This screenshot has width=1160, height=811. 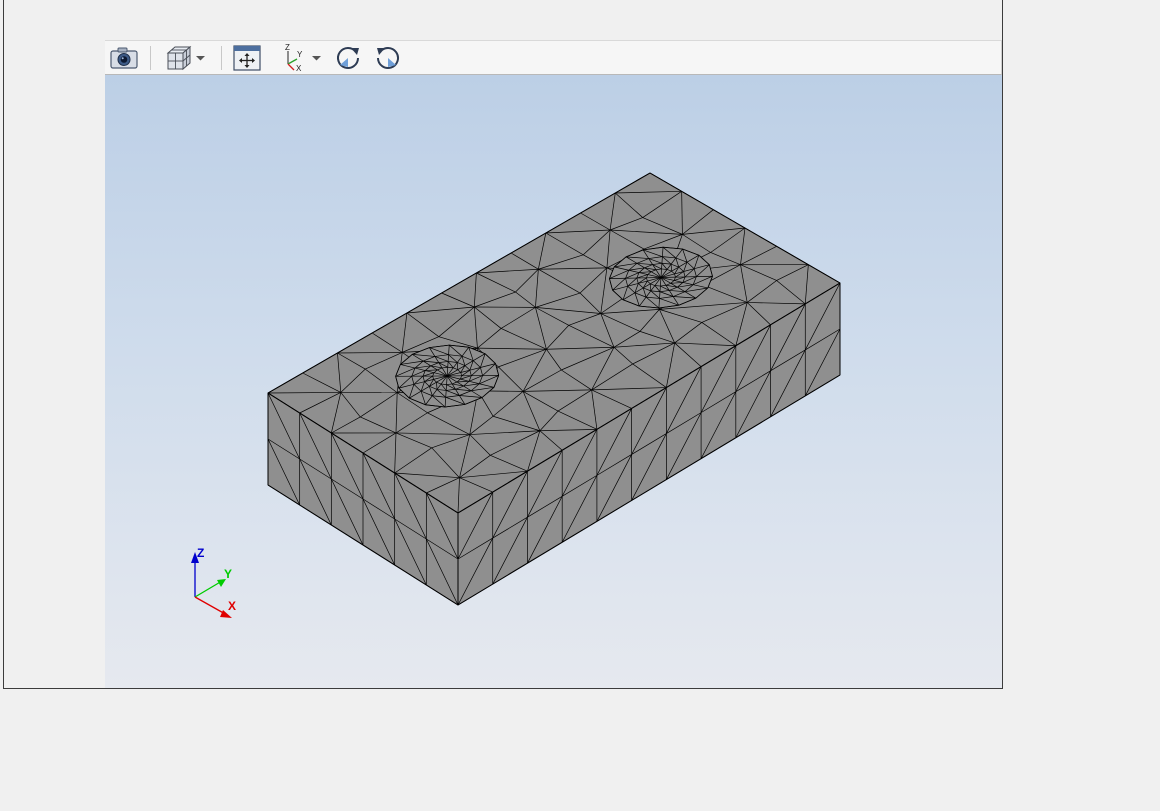 What do you see at coordinates (287, 47) in the screenshot?
I see `svg-text: Z` at bounding box center [287, 47].